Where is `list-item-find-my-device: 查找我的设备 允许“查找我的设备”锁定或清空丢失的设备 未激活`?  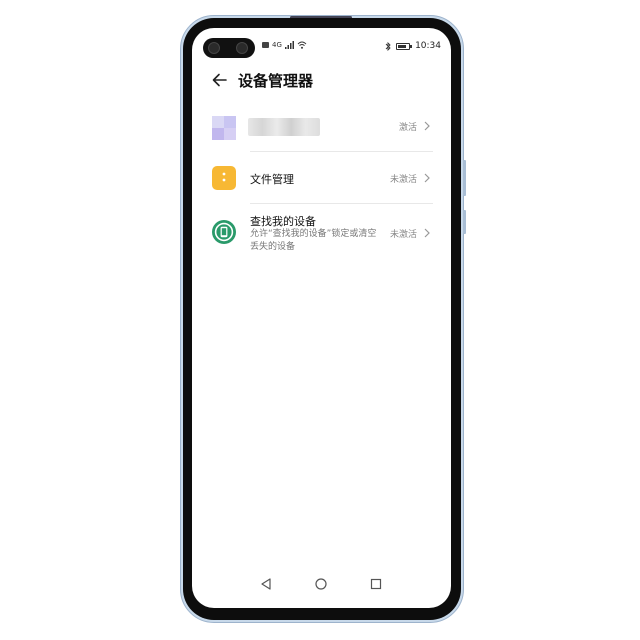 list-item-find-my-device: 查找我的设备 允许“查找我的设备”锁定或清空丢失的设备 未激活 is located at coordinates (321, 234).